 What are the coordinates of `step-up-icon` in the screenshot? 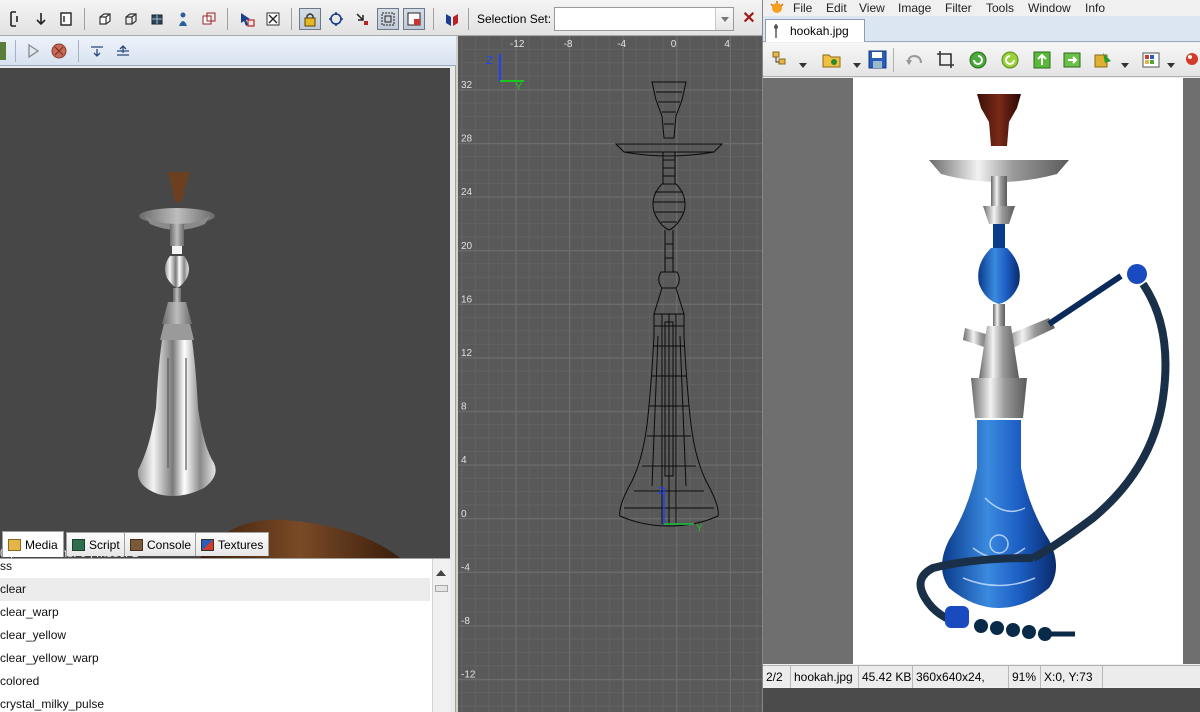 It's located at (123, 52).